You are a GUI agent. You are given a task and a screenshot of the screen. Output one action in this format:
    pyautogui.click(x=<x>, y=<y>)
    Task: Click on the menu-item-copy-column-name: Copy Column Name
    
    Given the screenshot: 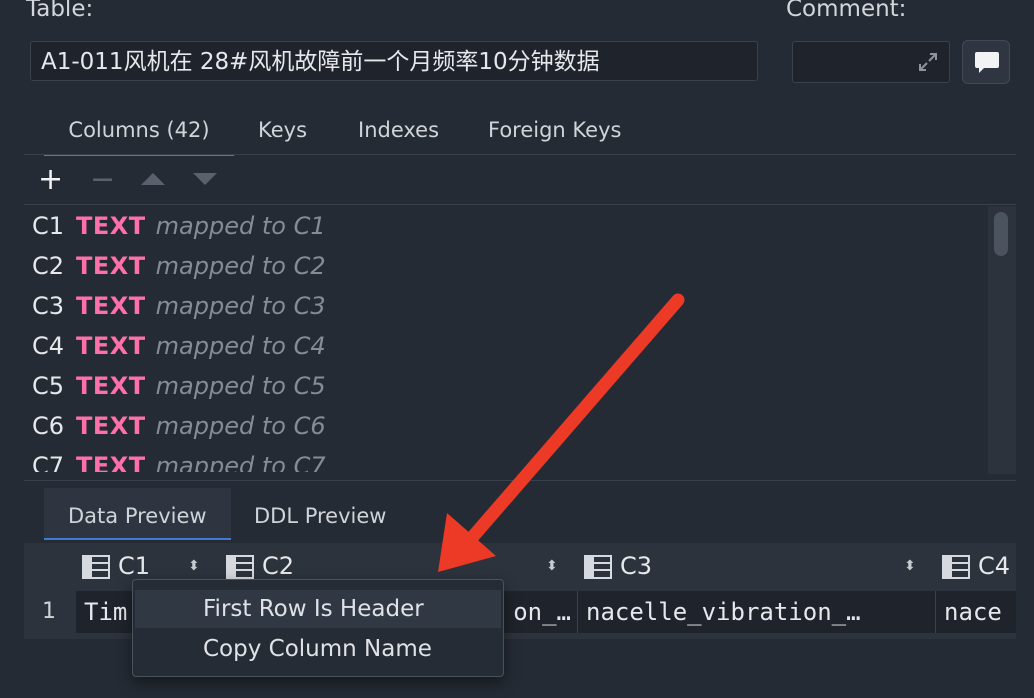 What is the action you would take?
    pyautogui.click(x=318, y=649)
    